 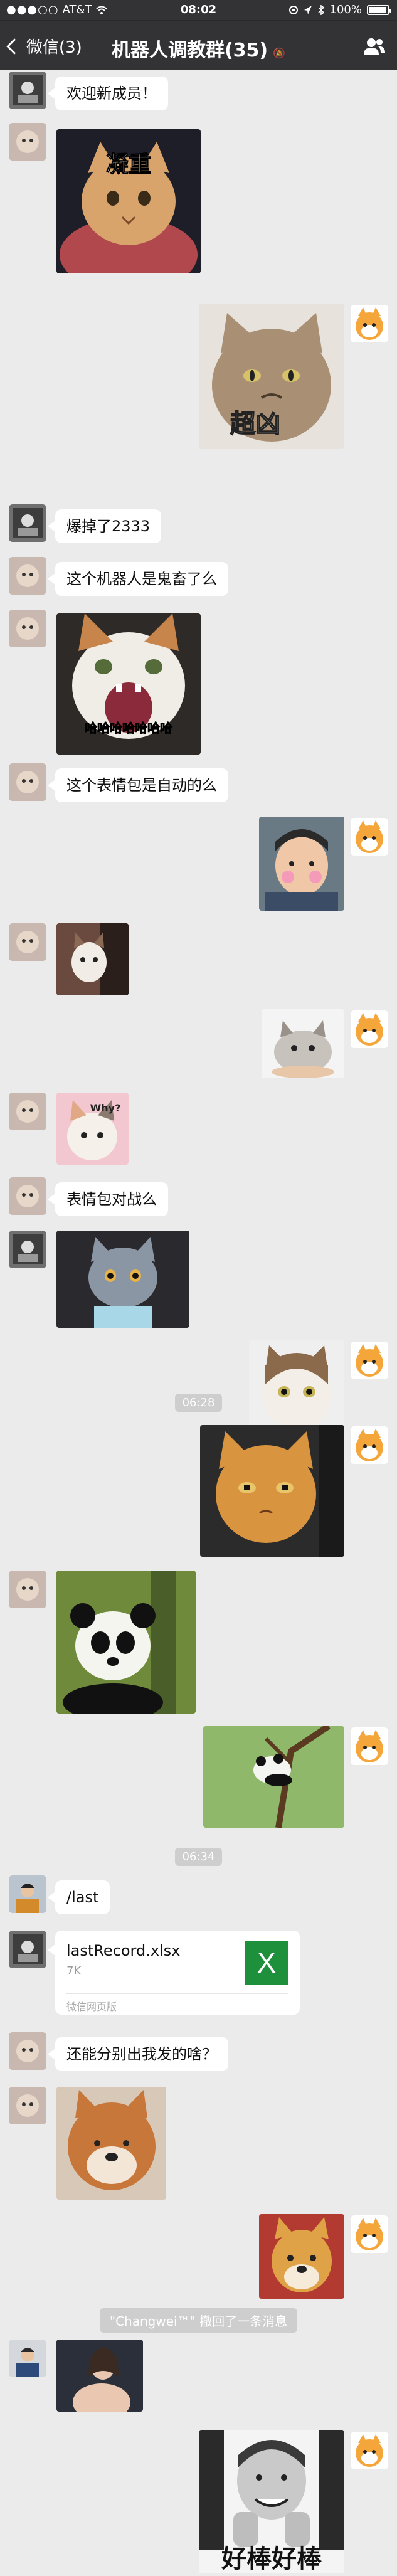 I want to click on message-row: lastRecord.xlsx 7K X 微信网页版, so click(x=198, y=1974).